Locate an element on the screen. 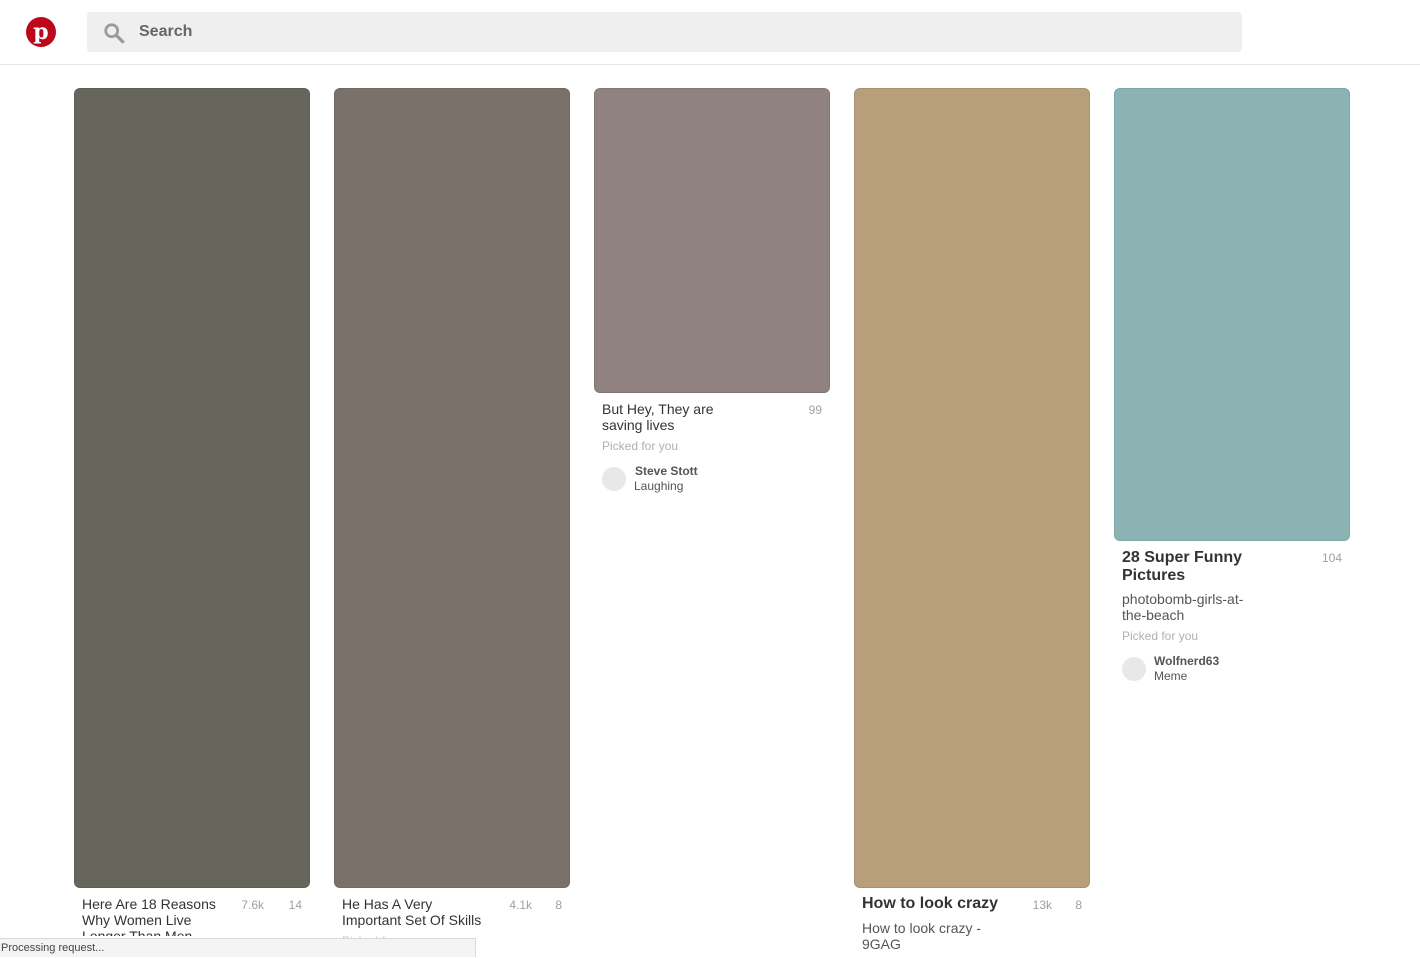 This screenshot has width=1420, height=958. pin-description: How to look crazy - 9GAG is located at coordinates (922, 936).